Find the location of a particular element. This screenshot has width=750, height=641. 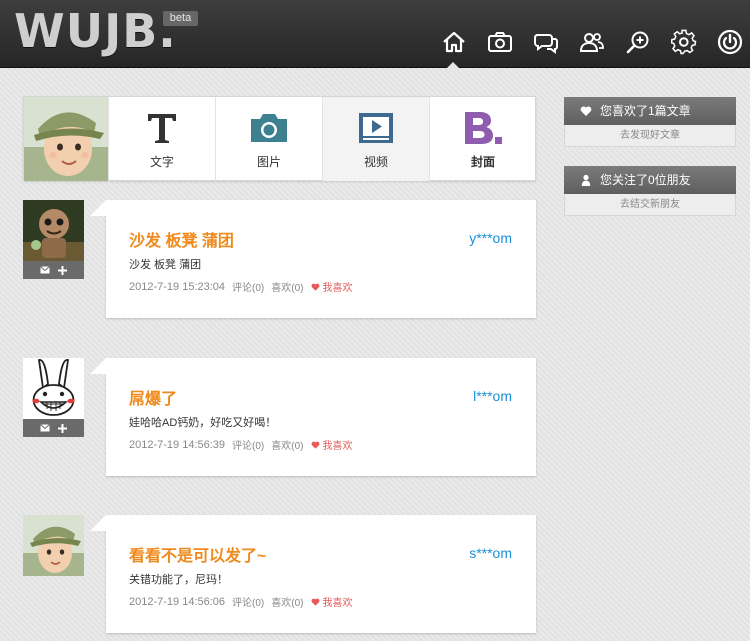

home-icon is located at coordinates (454, 42).